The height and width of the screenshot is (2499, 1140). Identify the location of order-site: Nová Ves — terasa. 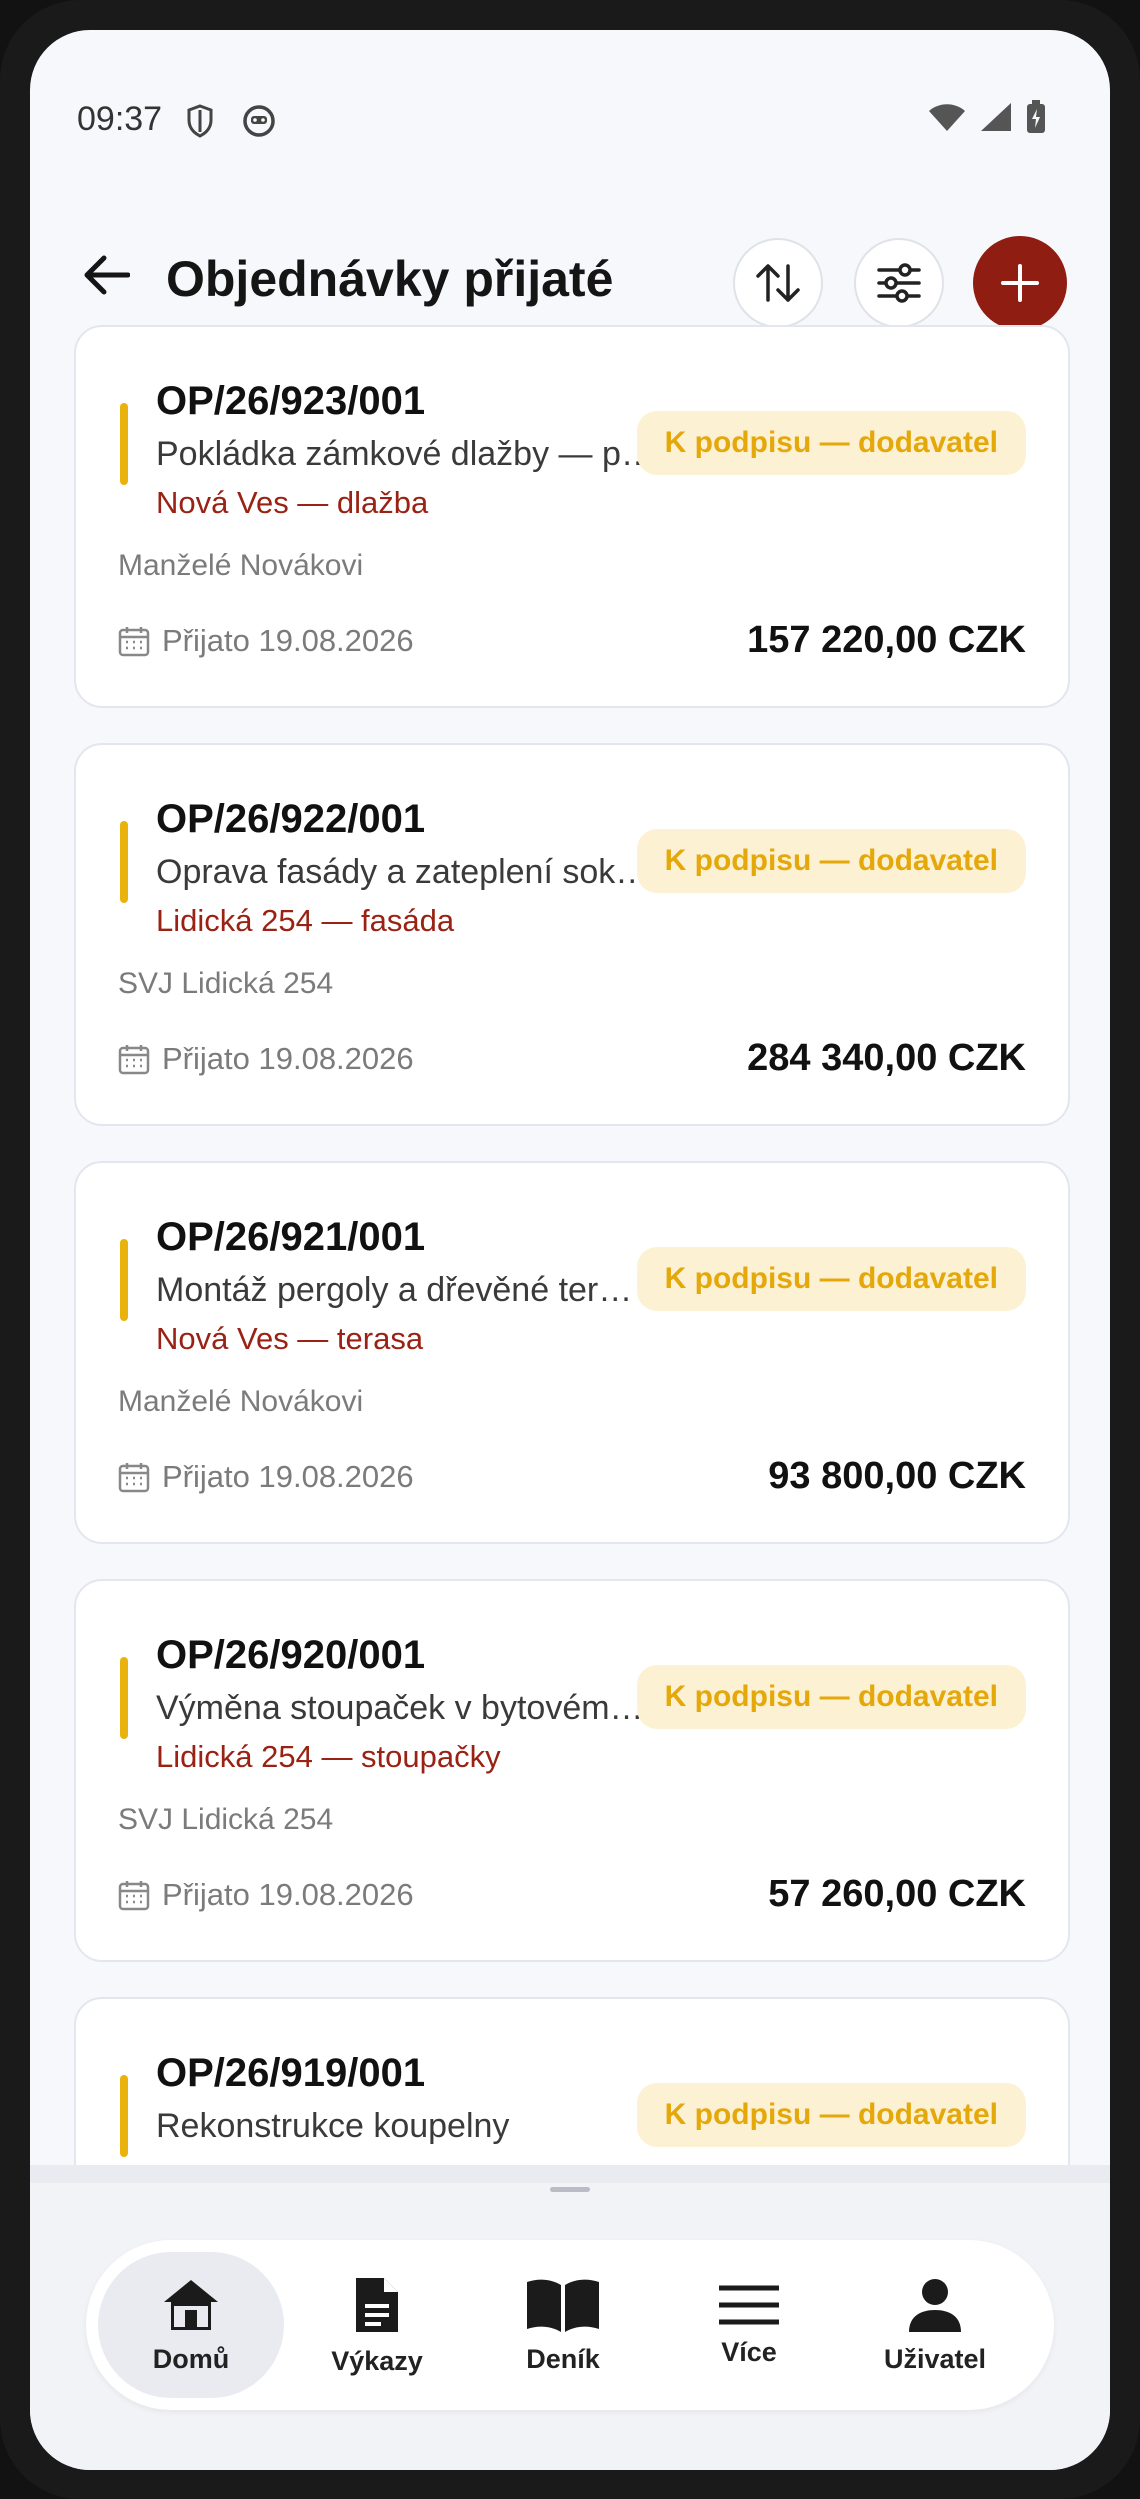
(290, 1338).